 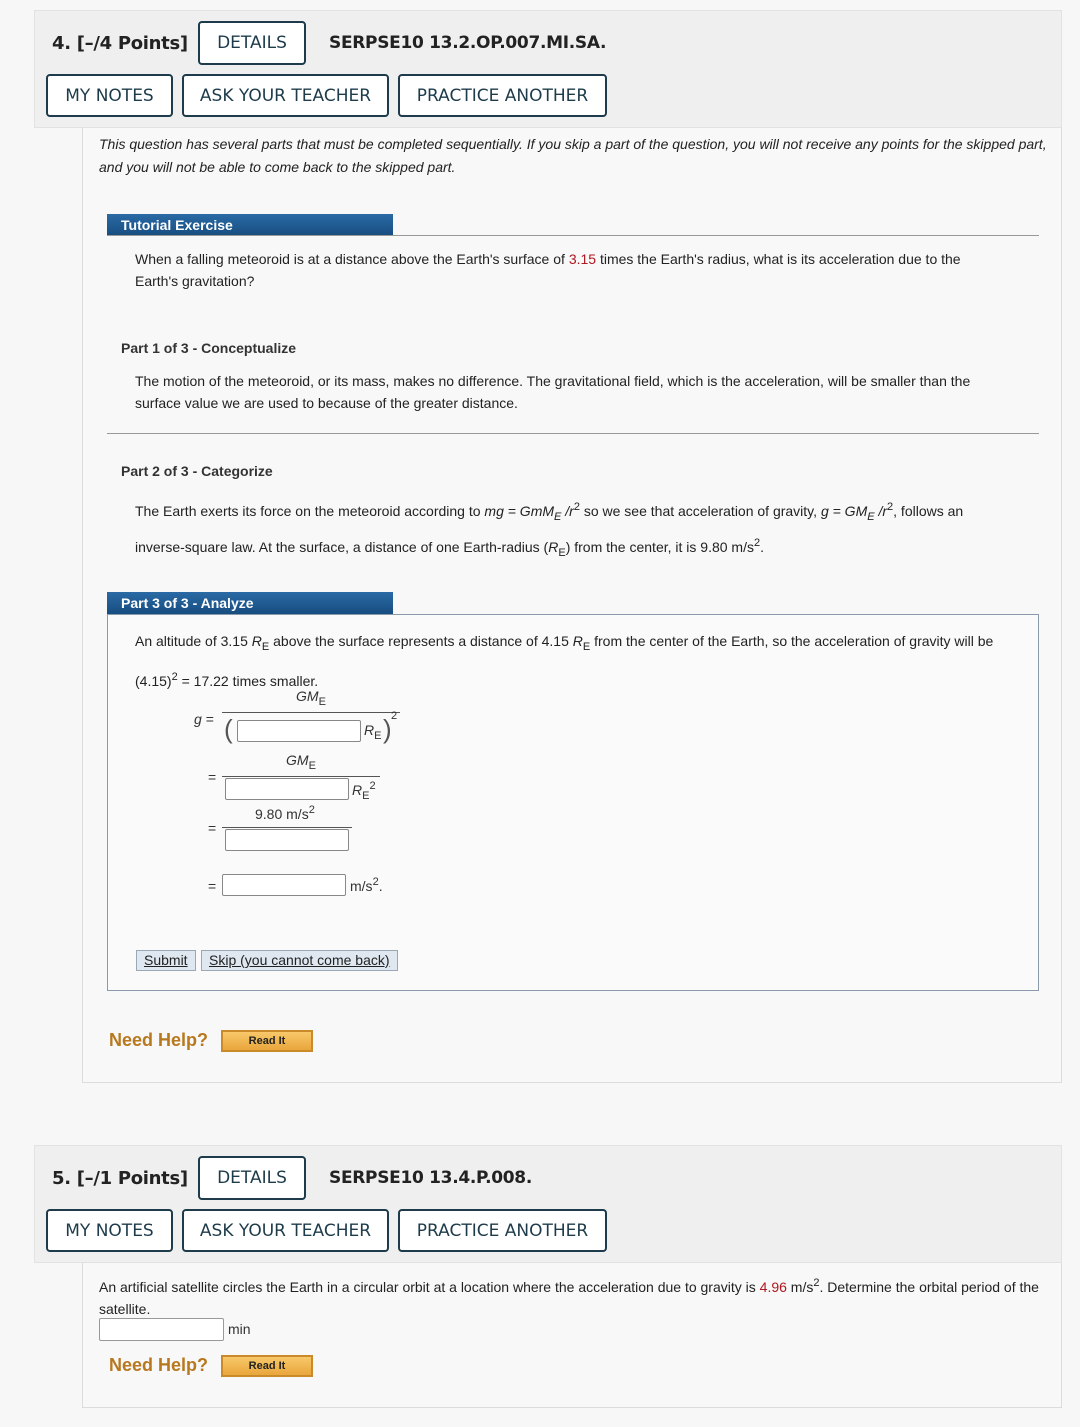 What do you see at coordinates (250, 603) in the screenshot?
I see `part-3-tab: Part 3 of 3 - Analyze` at bounding box center [250, 603].